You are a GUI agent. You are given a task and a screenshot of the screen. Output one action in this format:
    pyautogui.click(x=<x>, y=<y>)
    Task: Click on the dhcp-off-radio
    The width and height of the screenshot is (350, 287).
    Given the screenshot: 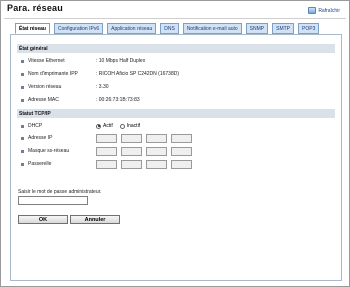 What is the action you would take?
    pyautogui.click(x=122, y=126)
    